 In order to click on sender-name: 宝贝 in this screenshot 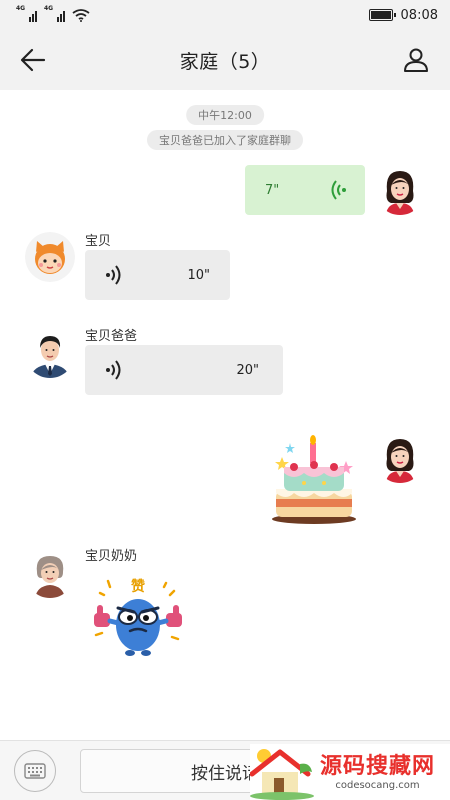, I will do `click(98, 241)`.